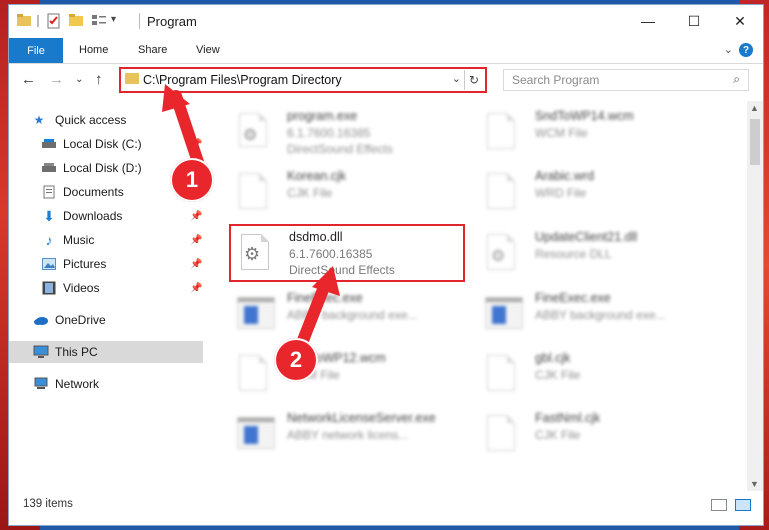  Describe the element at coordinates (192, 180) in the screenshot. I see `step-badge-1: 1` at that location.